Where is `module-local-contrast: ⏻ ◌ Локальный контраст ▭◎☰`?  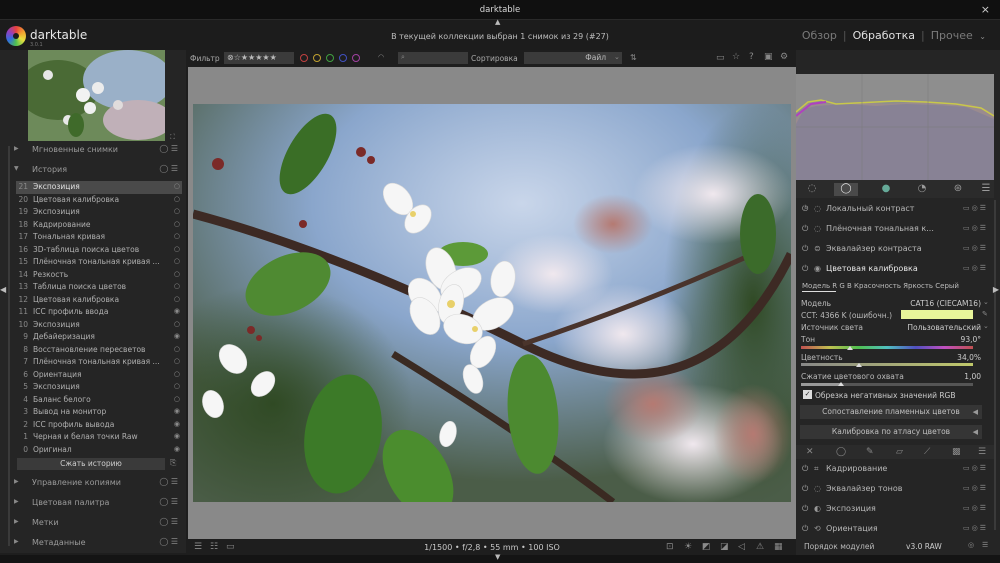
module-local-contrast: ⏻ ◌ Локальный контраст ▭◎☰ is located at coordinates (896, 209).